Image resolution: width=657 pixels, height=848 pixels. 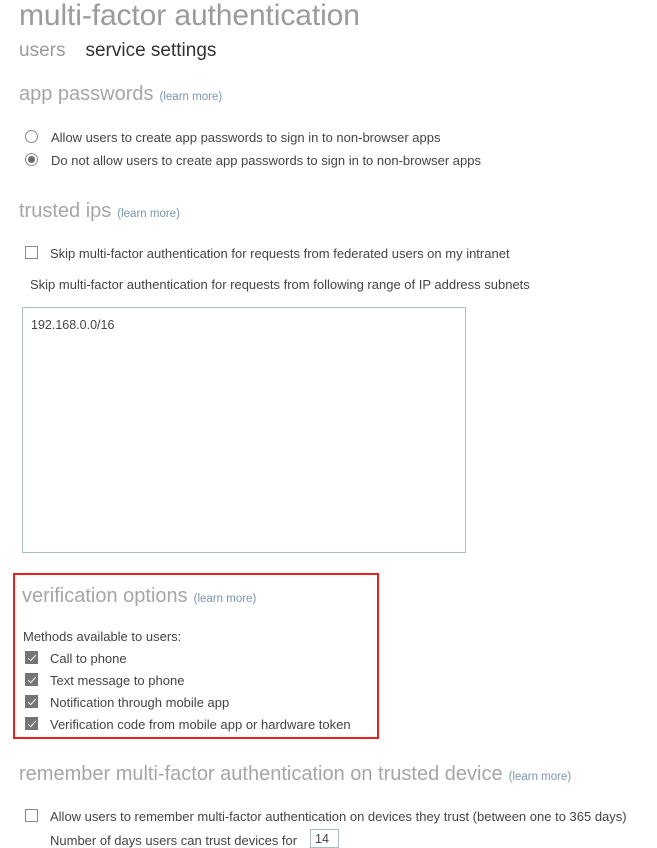 What do you see at coordinates (31, 657) in the screenshot?
I see `checkbox-call-to-phone` at bounding box center [31, 657].